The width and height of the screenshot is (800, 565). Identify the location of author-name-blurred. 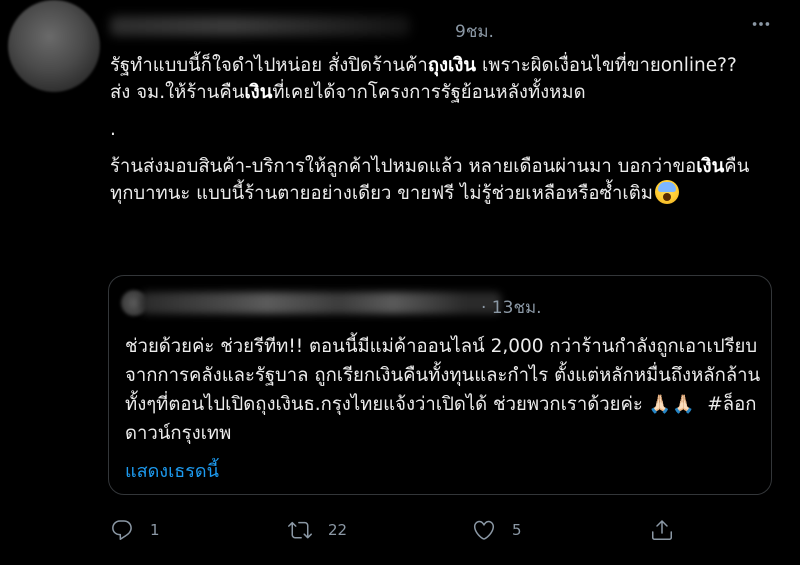
(260, 26).